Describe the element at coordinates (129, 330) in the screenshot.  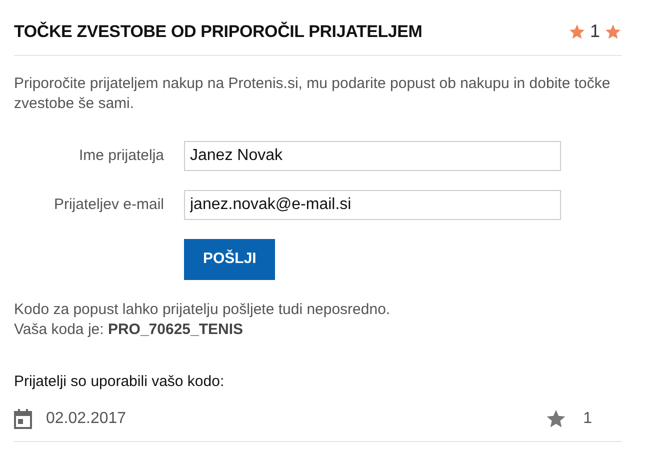
I see `info-text: Vaša koda je: PRO_70625_TENIS` at that location.